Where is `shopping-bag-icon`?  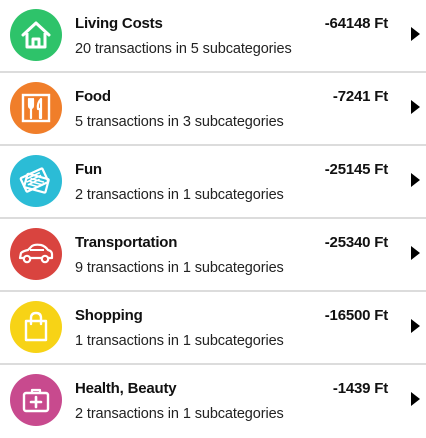 shopping-bag-icon is located at coordinates (36, 326).